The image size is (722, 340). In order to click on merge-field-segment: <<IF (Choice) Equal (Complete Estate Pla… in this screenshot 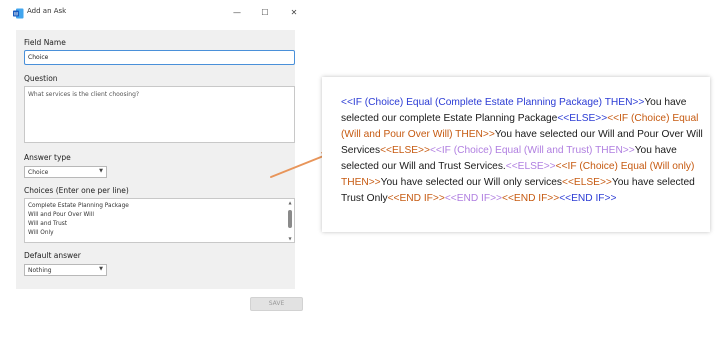, I will do `click(493, 102)`.